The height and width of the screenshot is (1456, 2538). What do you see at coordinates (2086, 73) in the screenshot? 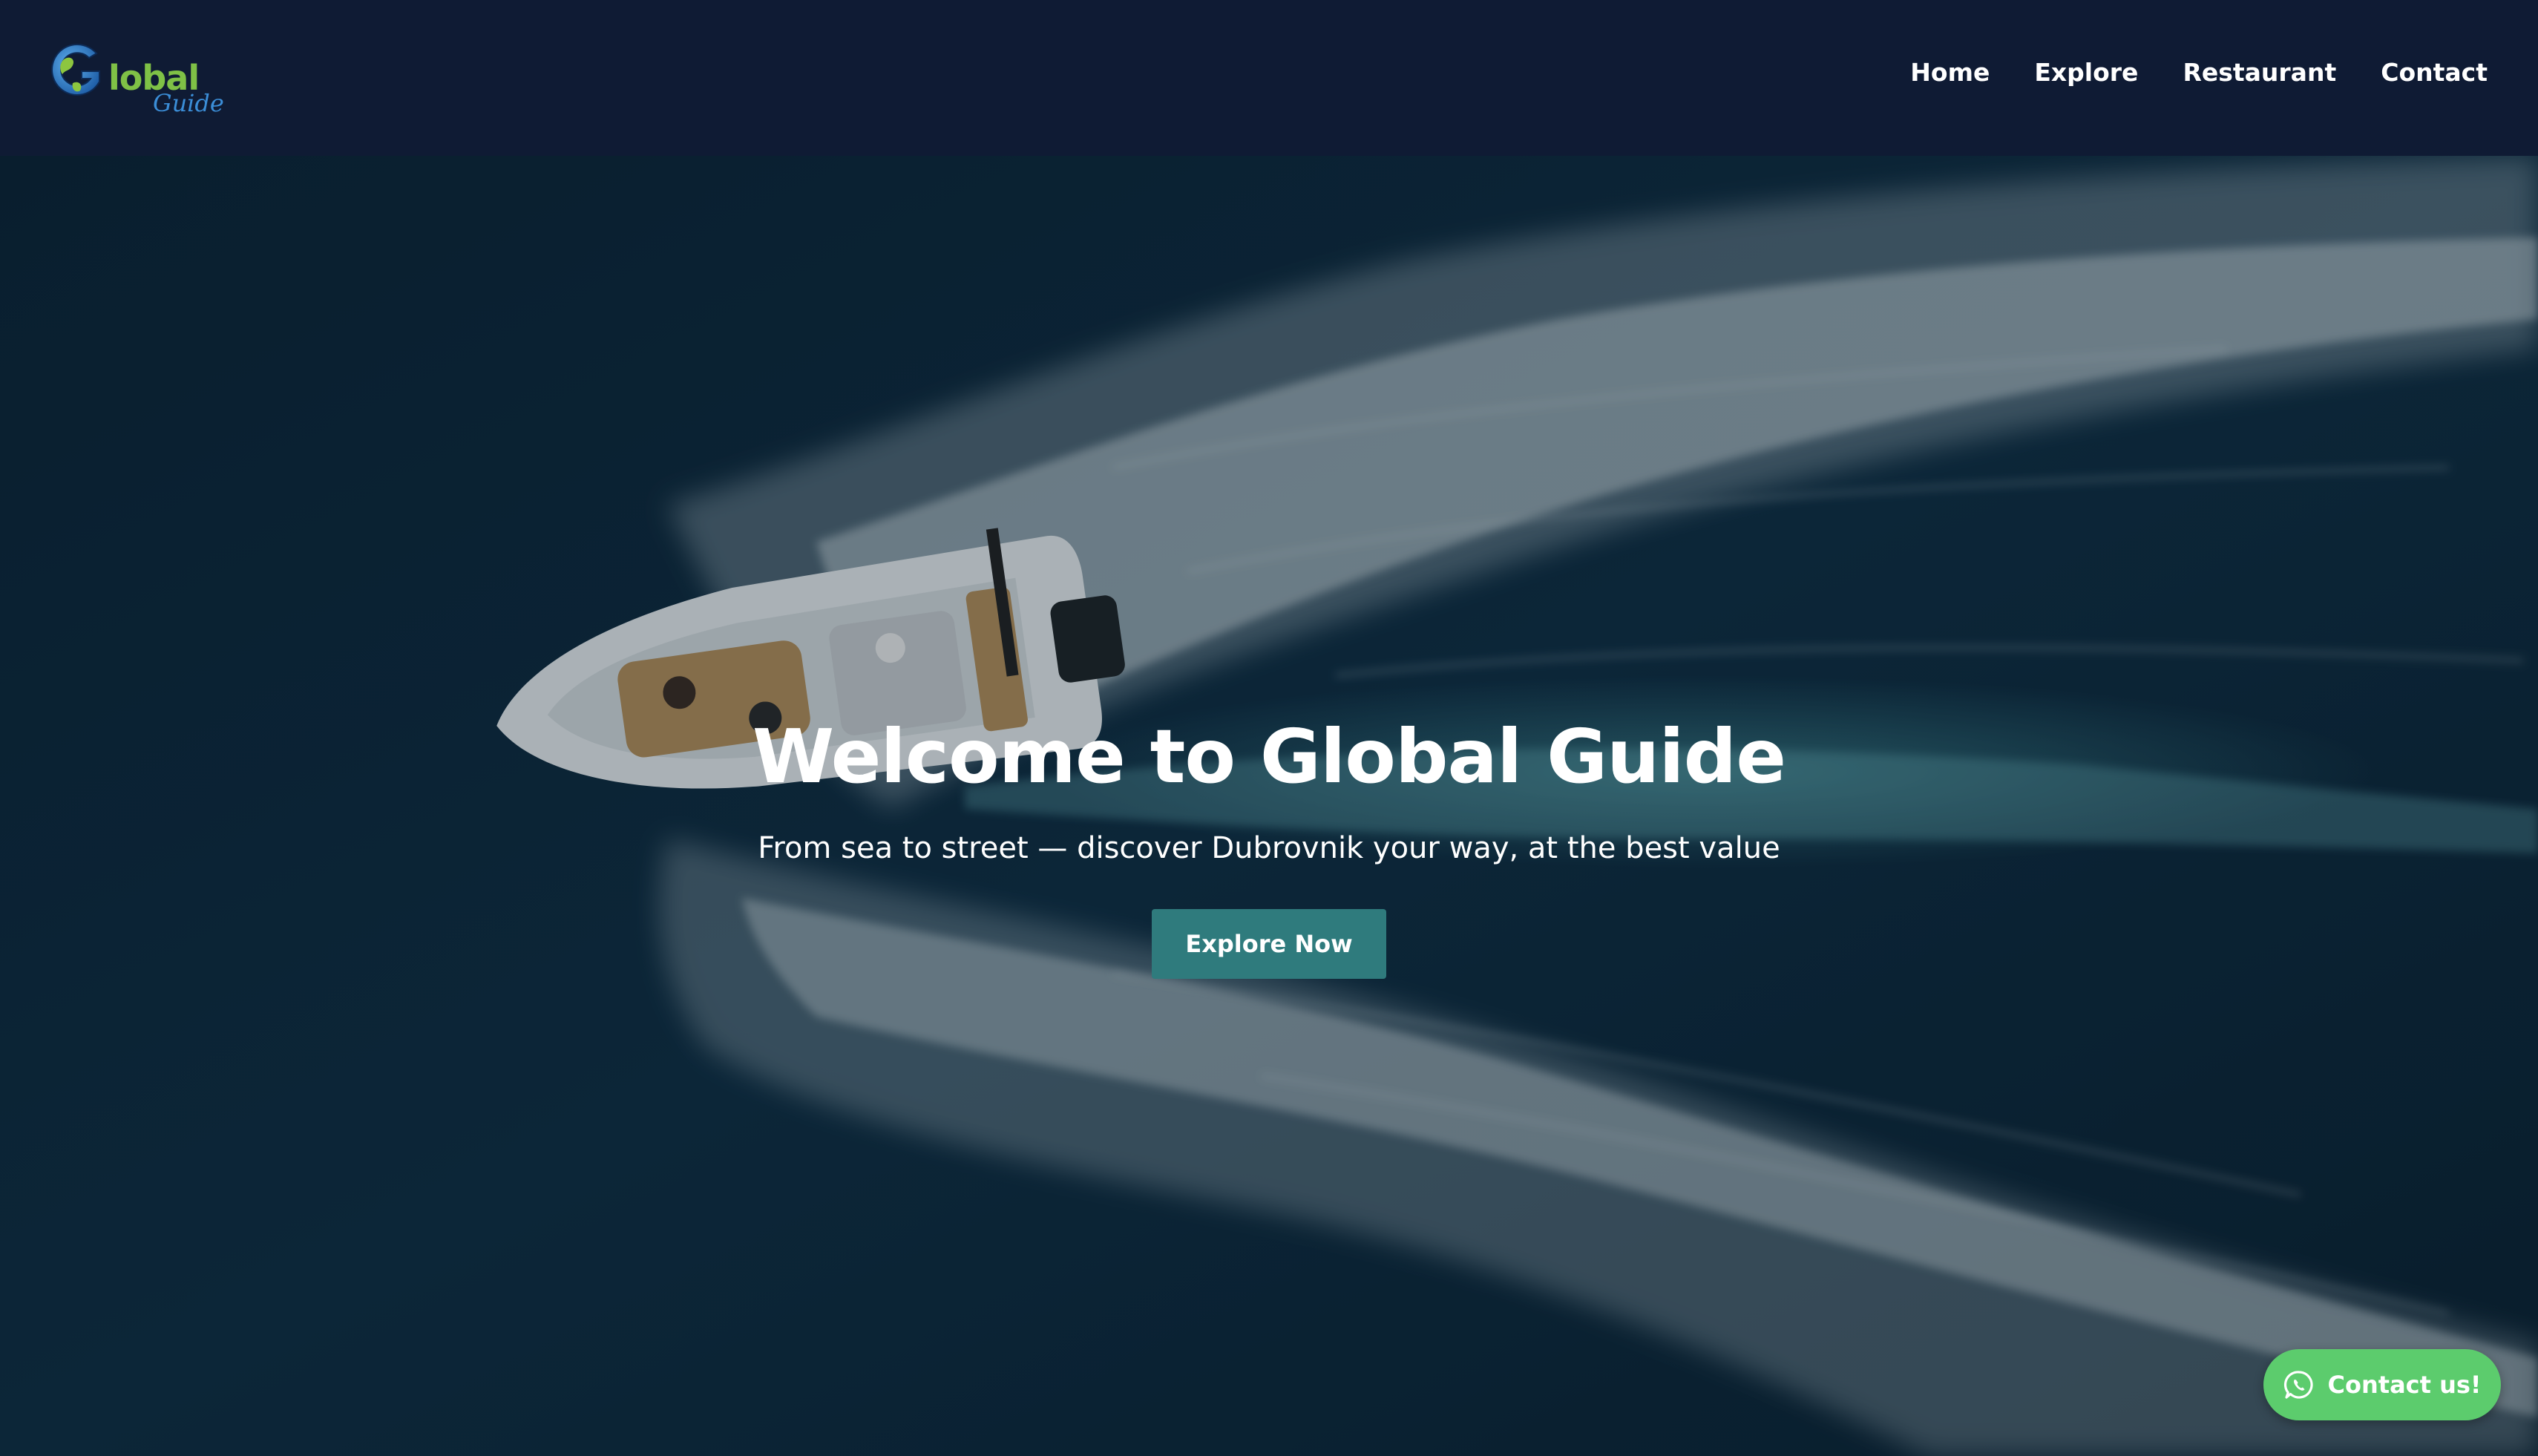
I see `nav-explore: Explore` at bounding box center [2086, 73].